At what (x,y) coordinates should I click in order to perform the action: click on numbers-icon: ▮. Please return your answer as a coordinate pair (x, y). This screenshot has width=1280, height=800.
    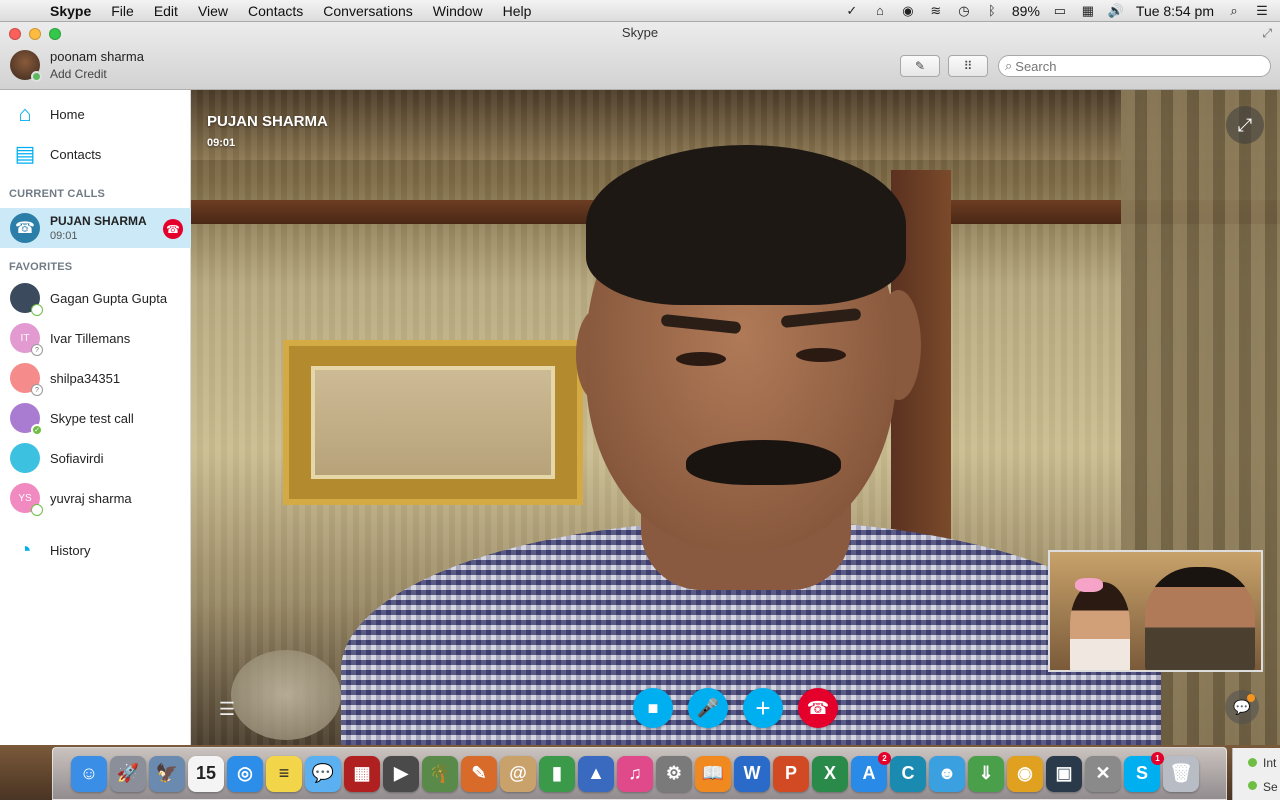
    Looking at the image, I should click on (557, 773).